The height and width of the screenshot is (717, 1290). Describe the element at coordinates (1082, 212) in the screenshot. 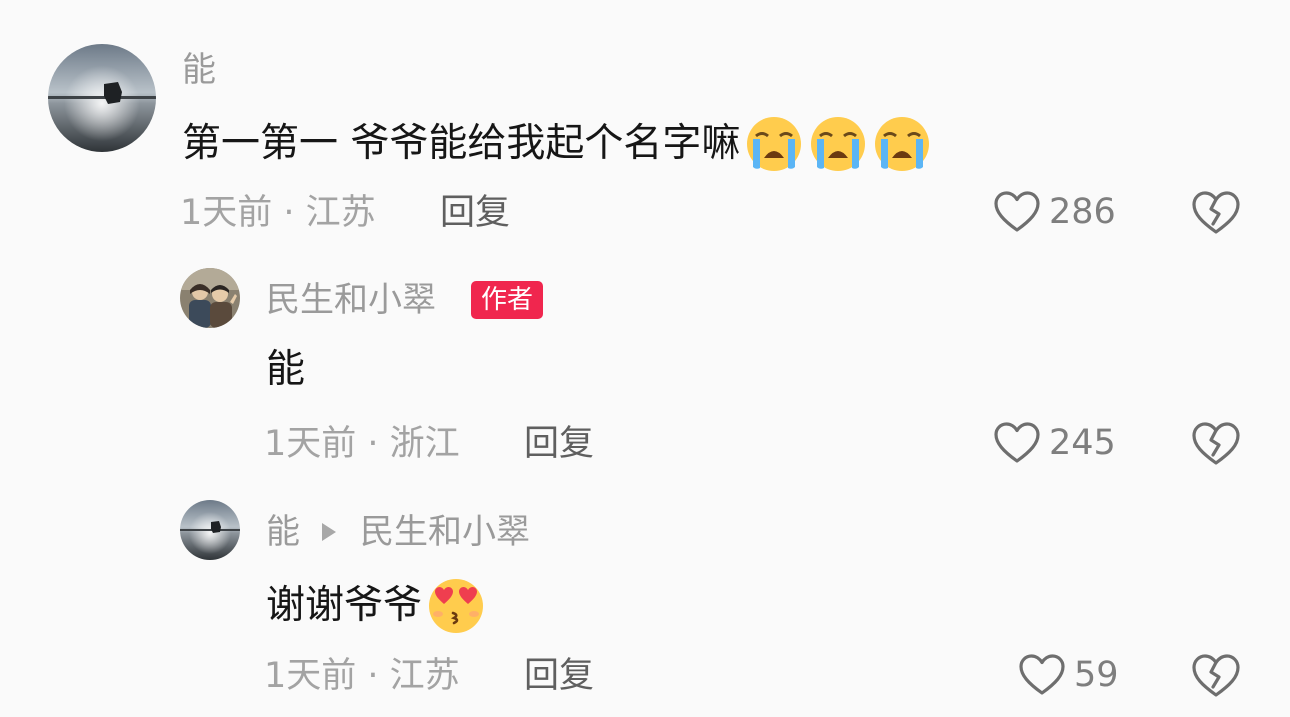

I see `like-count: 286` at that location.